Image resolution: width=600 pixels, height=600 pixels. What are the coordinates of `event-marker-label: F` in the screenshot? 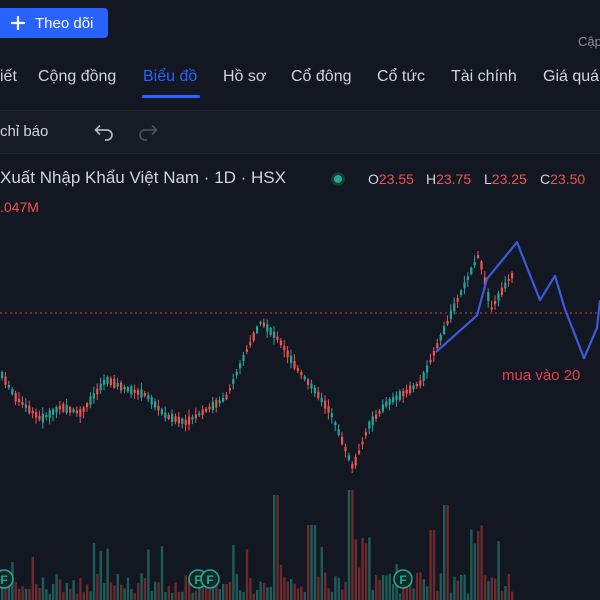 It's located at (209, 580).